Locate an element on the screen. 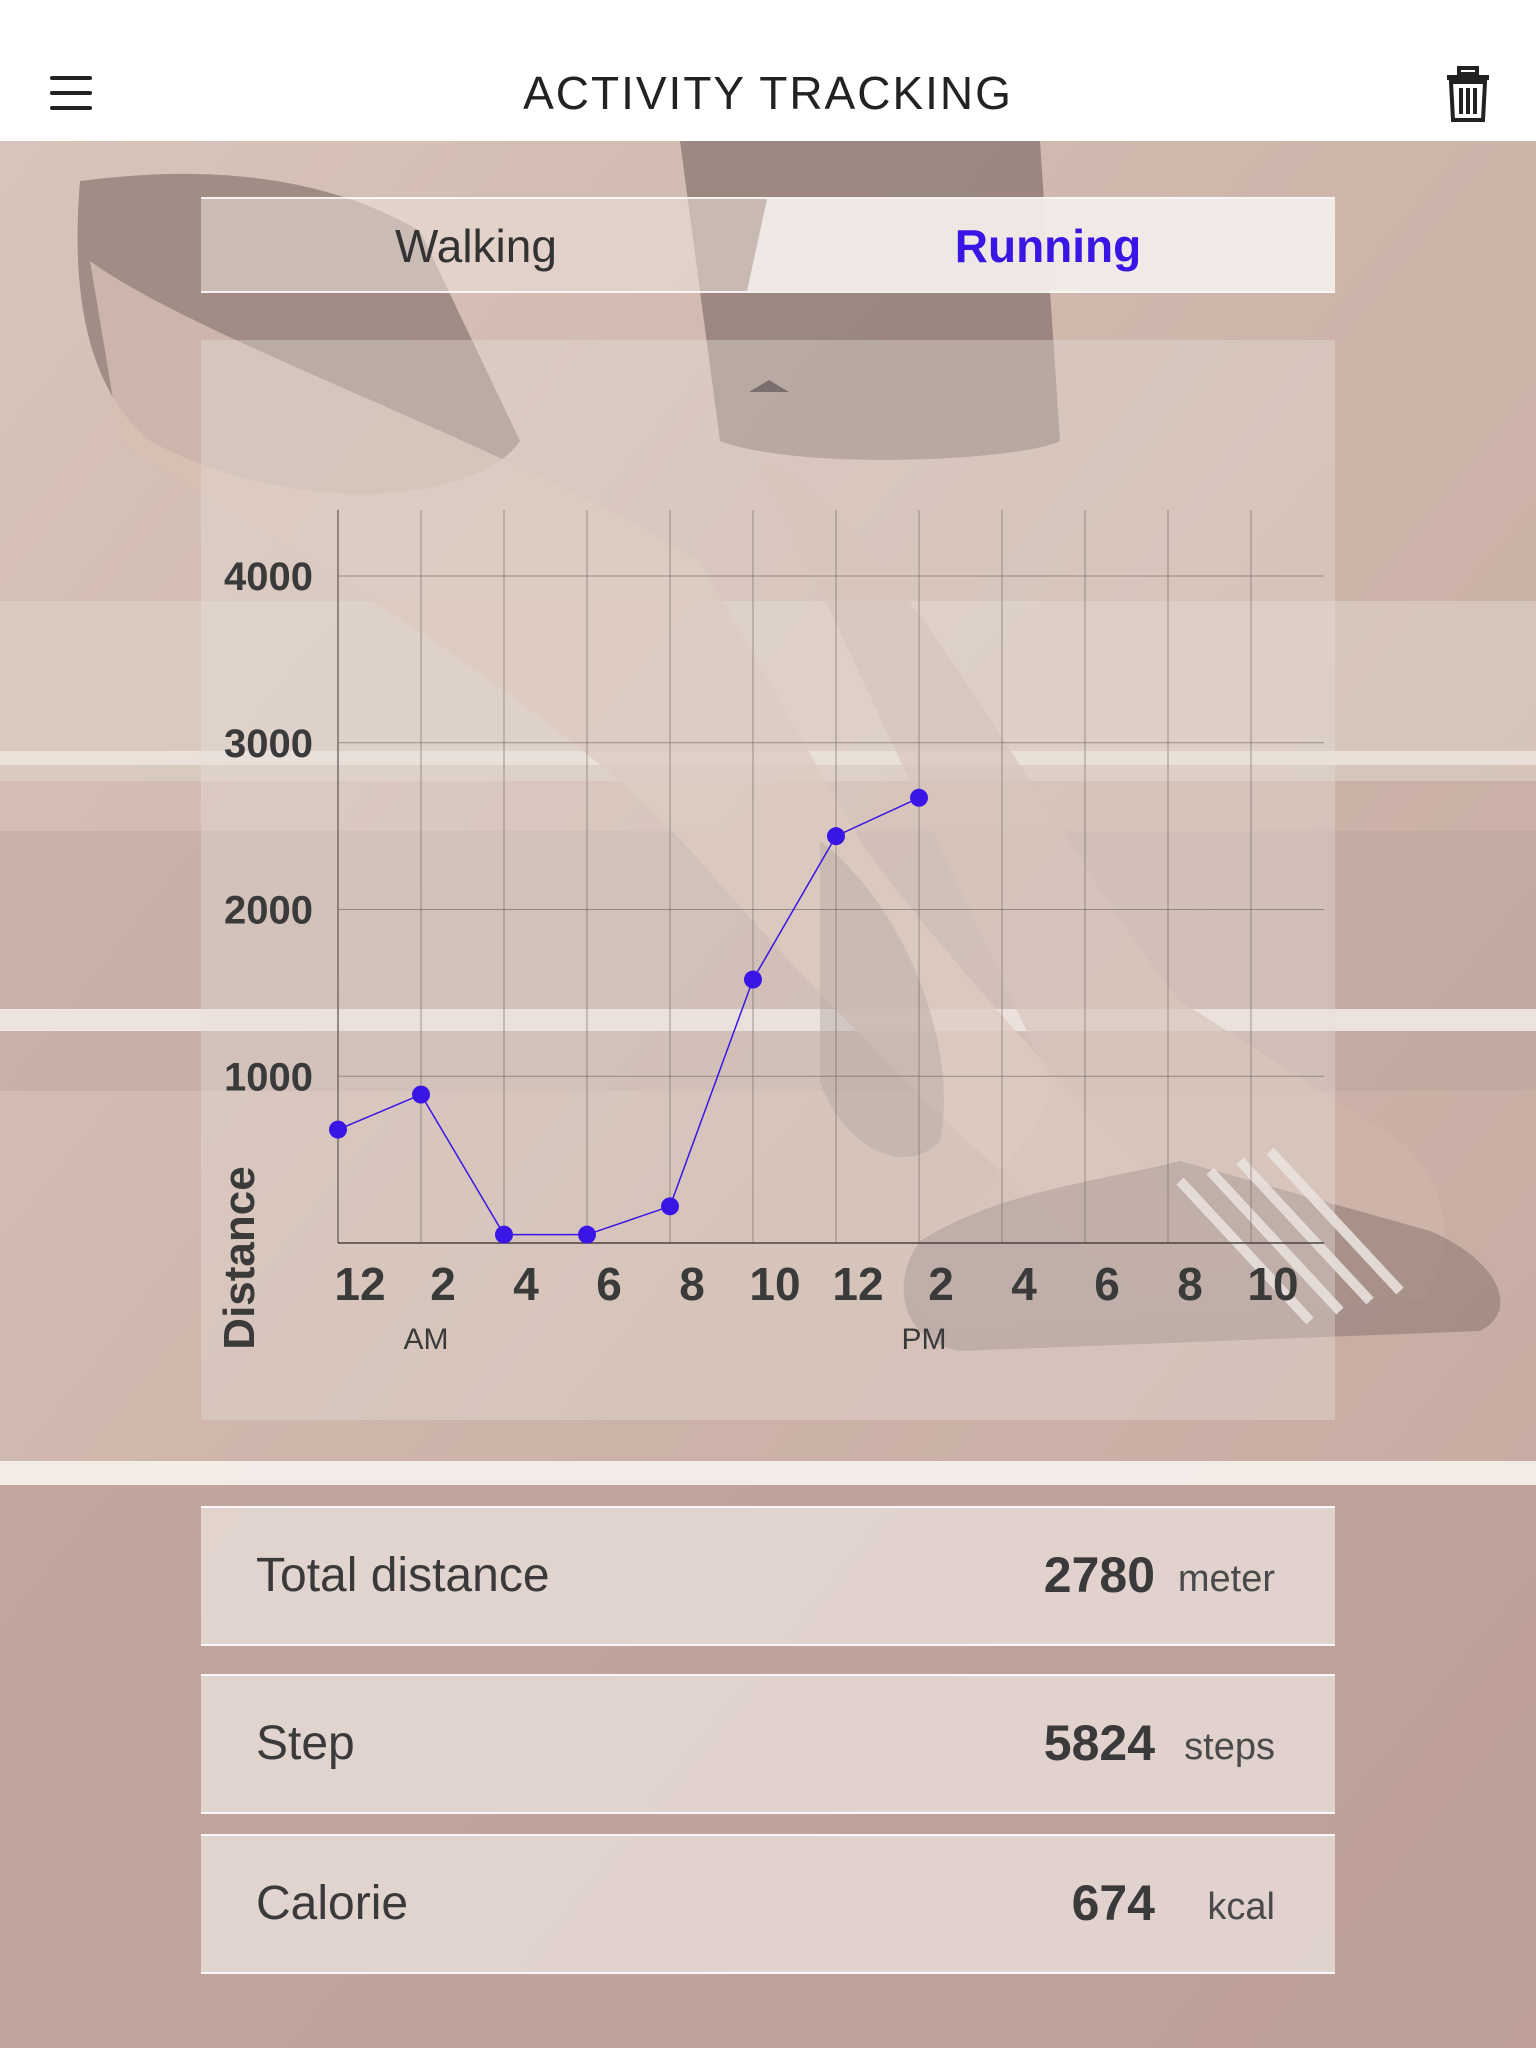 The image size is (1536, 2048). stat-value: 2780 is located at coordinates (1099, 1575).